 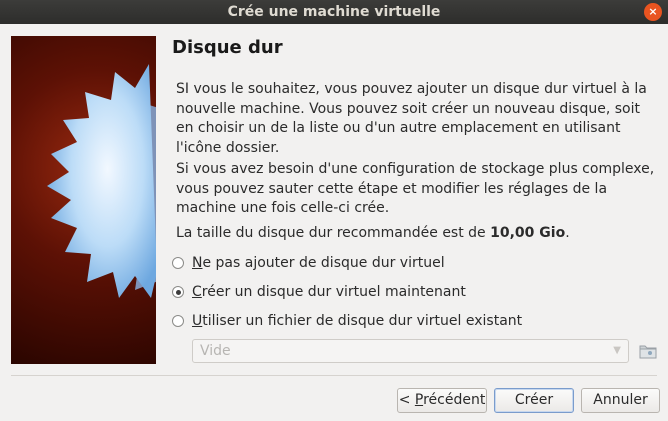 I want to click on back-button: < Précédent, so click(x=442, y=400).